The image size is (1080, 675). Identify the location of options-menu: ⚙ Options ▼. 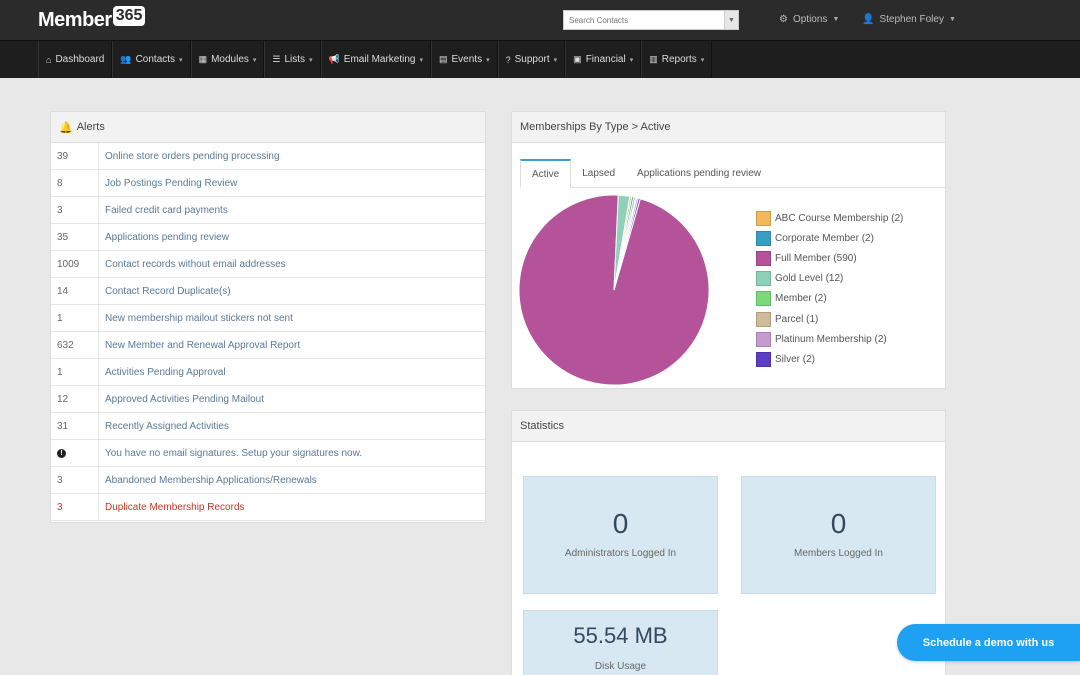
(809, 19).